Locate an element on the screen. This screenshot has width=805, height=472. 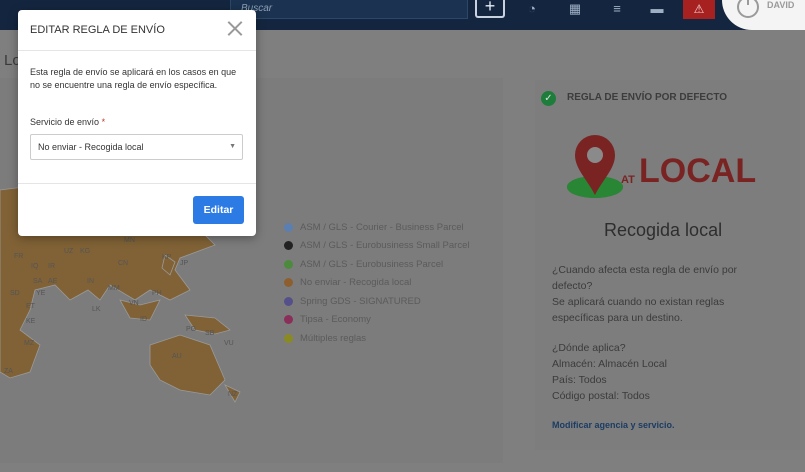
postal-info: Código postal: Todos is located at coordinates (601, 396).